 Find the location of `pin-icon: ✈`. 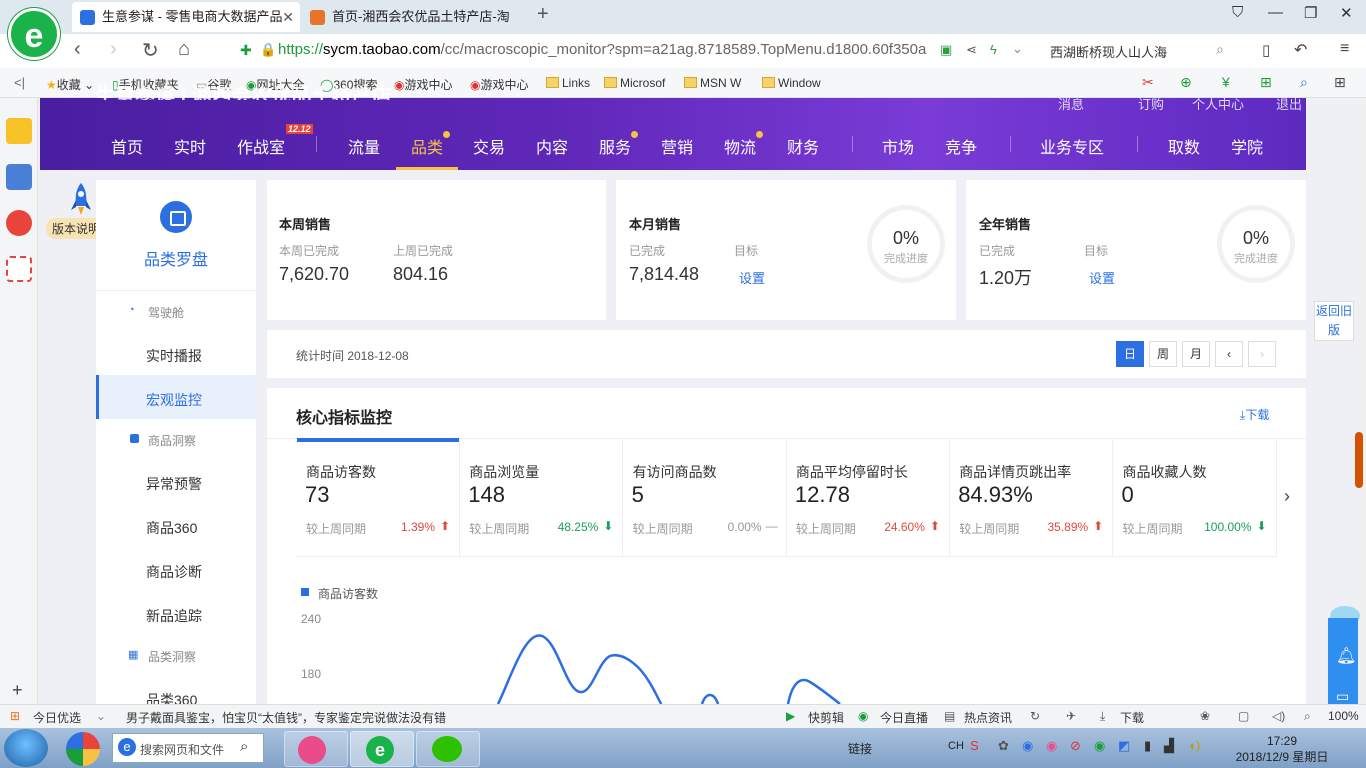

pin-icon: ✈ is located at coordinates (1071, 716).